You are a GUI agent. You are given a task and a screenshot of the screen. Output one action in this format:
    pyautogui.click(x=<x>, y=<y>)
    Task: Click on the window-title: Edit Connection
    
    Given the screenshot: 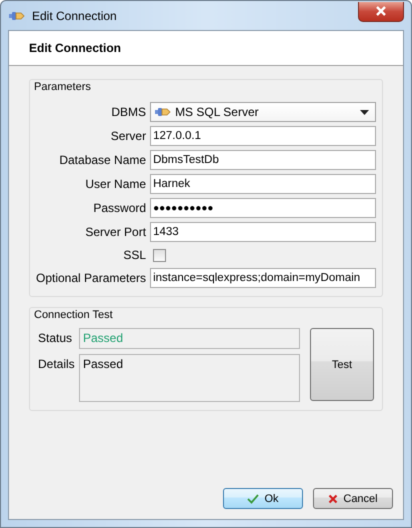 What is the action you would take?
    pyautogui.click(x=75, y=15)
    